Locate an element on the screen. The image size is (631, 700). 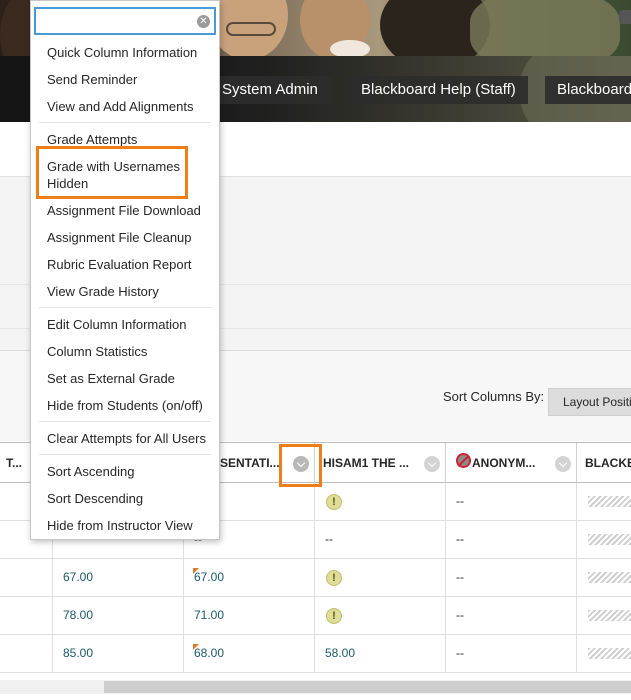
table-row: 78.00 71.00 ! -- is located at coordinates (315, 616).